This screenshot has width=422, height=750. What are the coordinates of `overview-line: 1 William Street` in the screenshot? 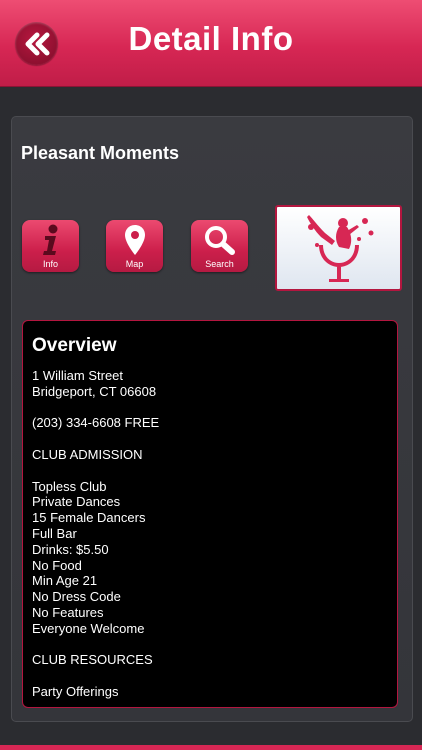 It's located at (78, 375).